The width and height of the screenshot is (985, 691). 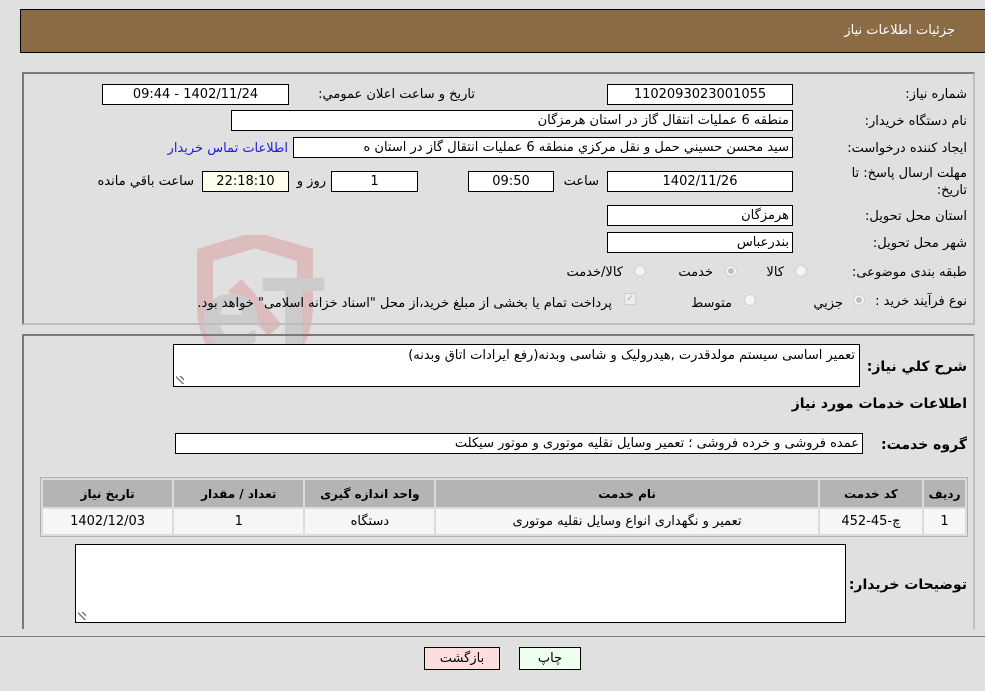 I want to click on requester-label: ايجاد کننده درخواست:, so click(x=907, y=148).